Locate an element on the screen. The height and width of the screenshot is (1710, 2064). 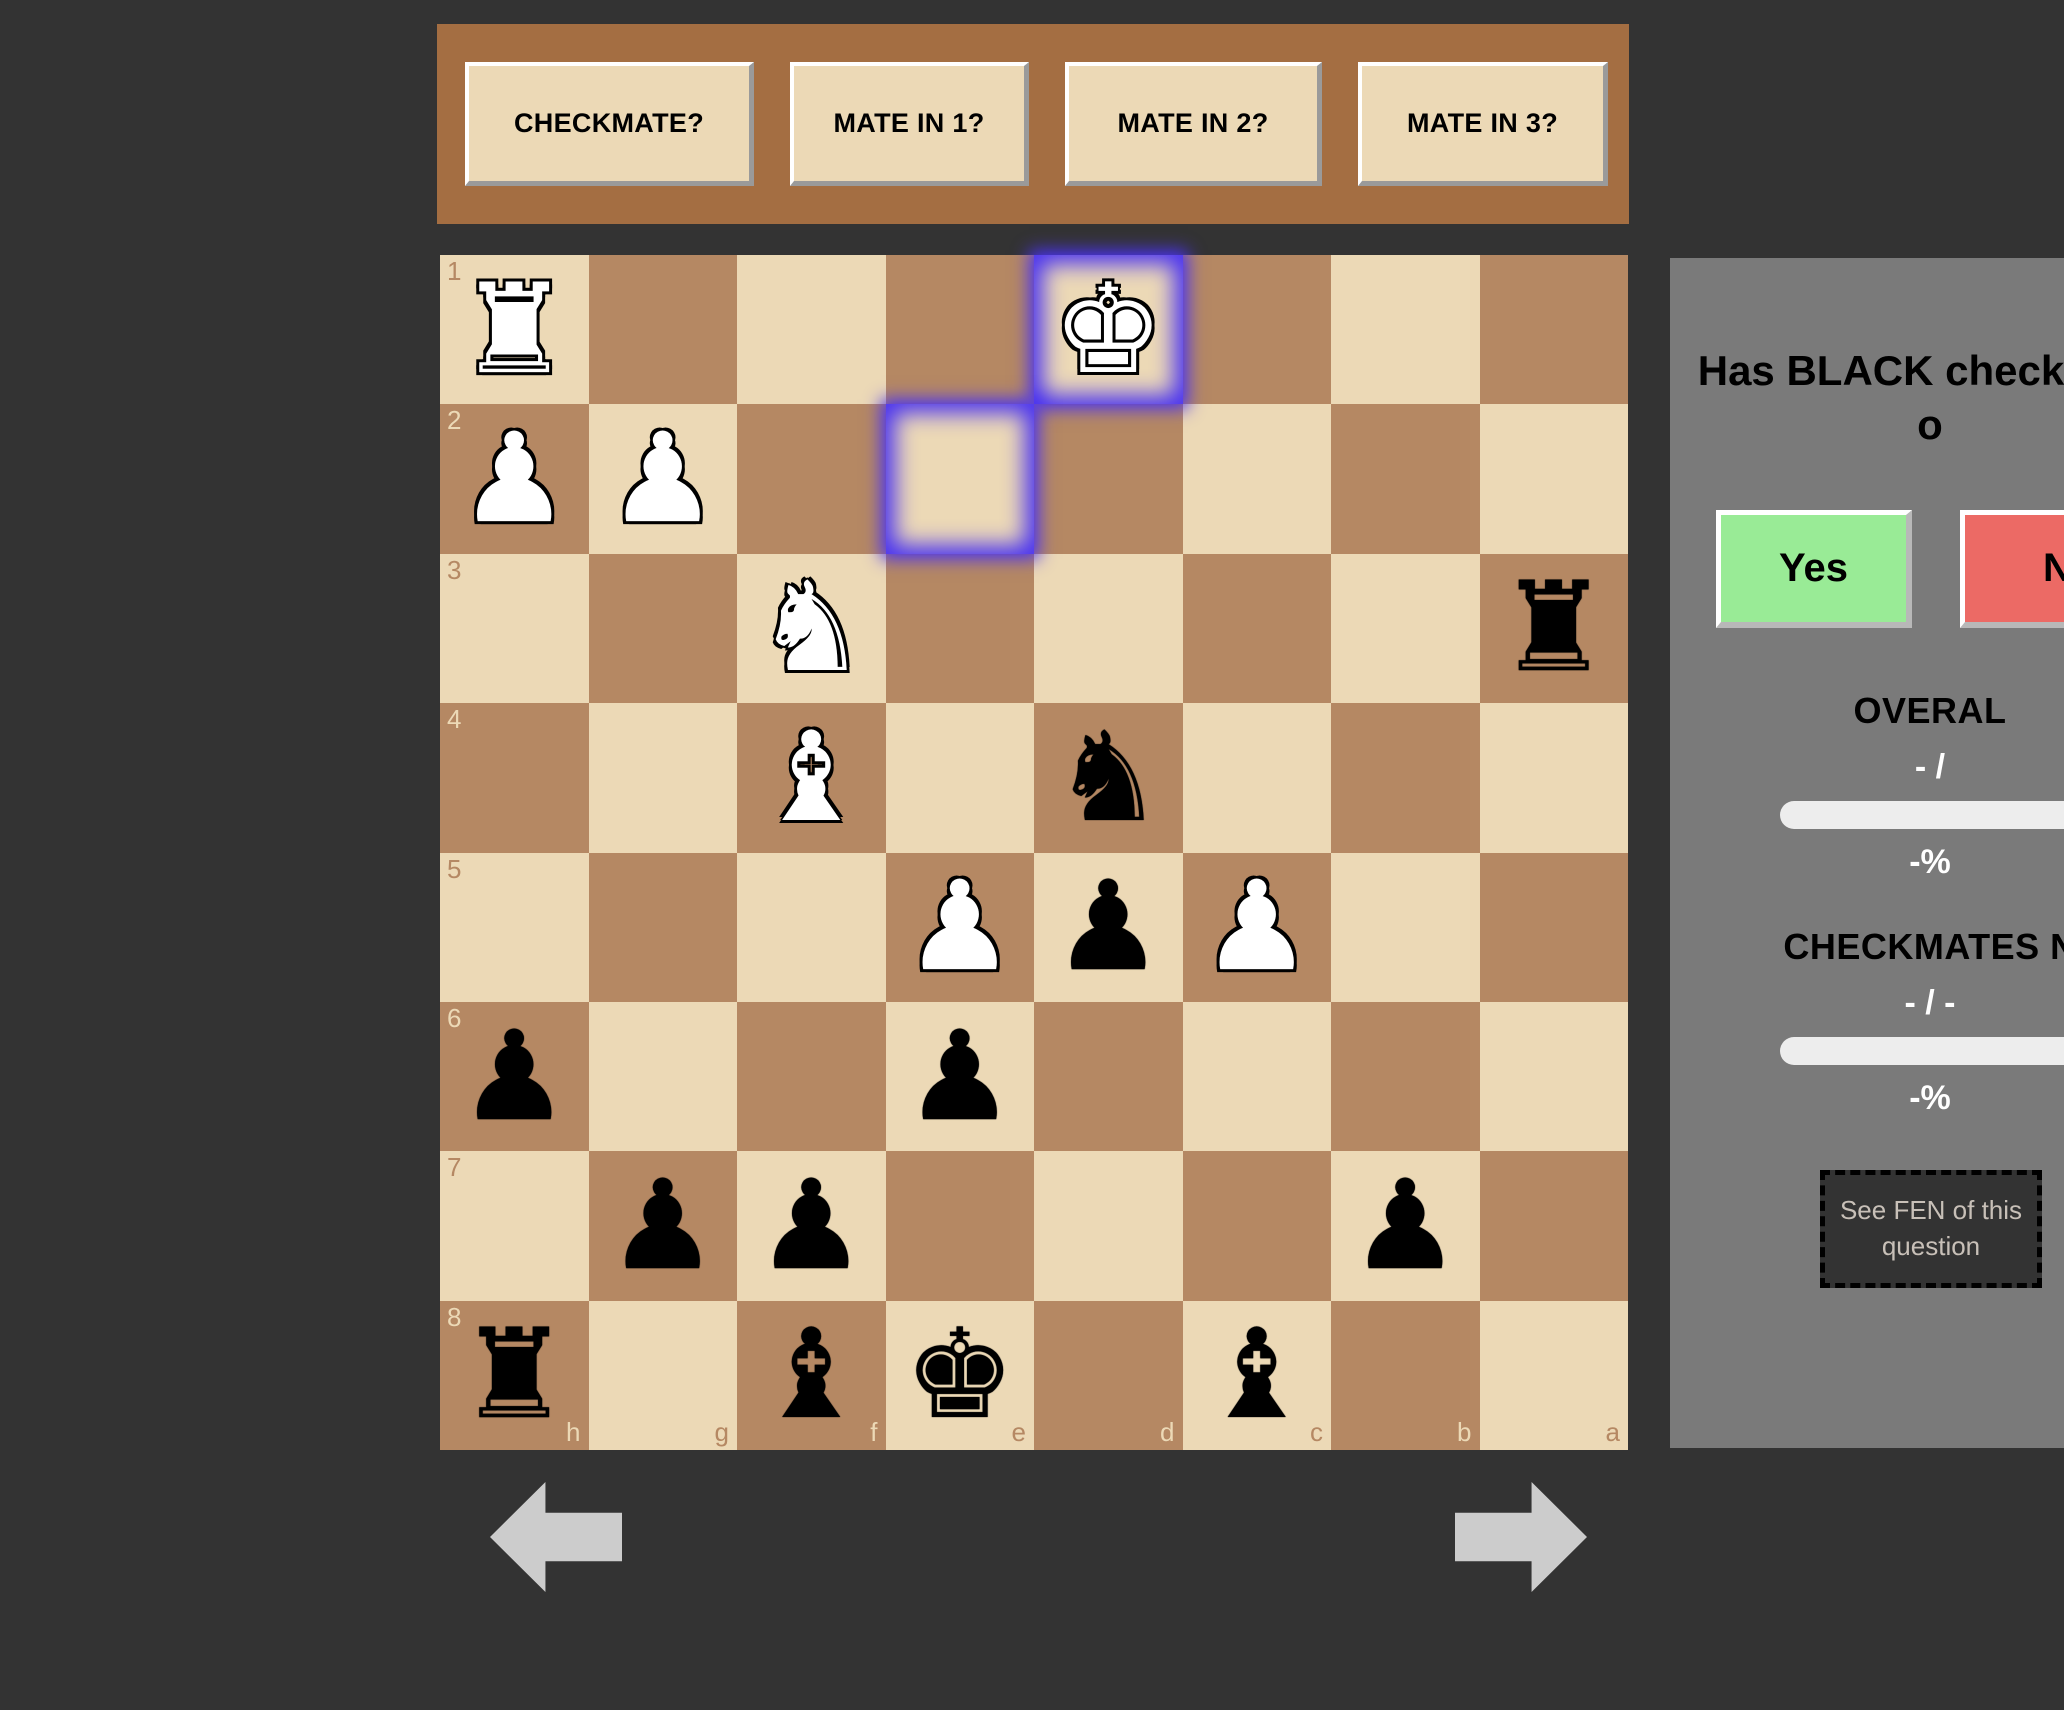
board-square: ♚ is located at coordinates (1108, 330).